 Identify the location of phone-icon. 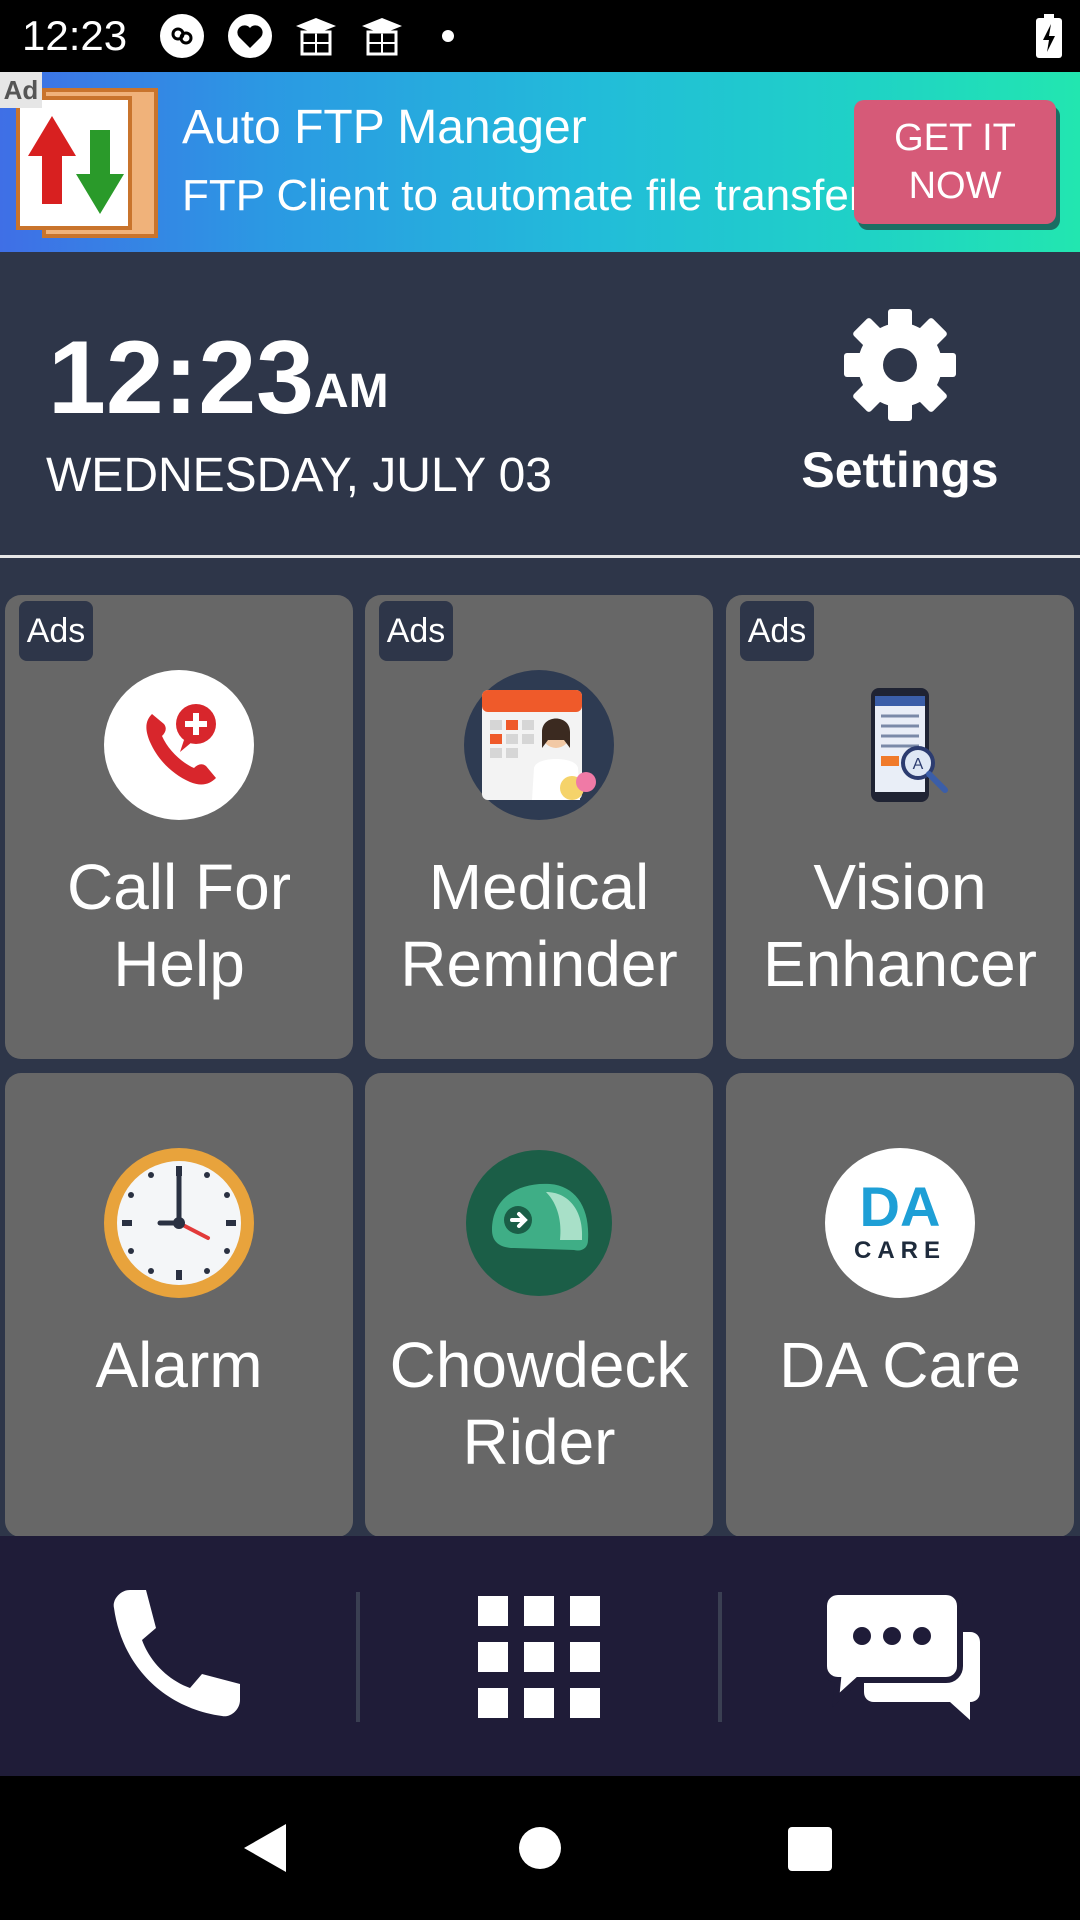
(176, 1653).